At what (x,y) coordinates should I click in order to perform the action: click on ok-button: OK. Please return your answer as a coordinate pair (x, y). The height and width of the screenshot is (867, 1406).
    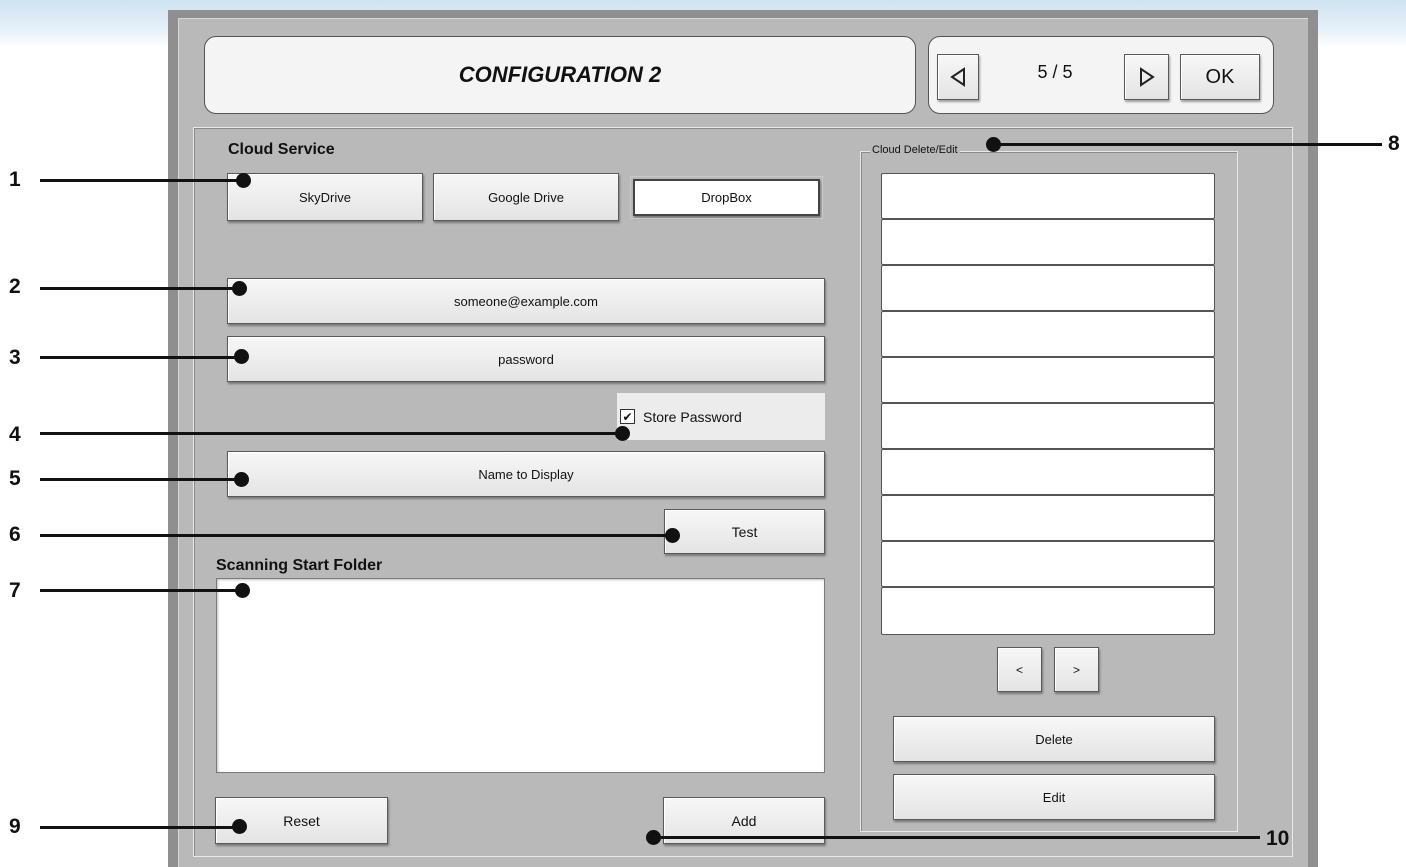
    Looking at the image, I should click on (1220, 77).